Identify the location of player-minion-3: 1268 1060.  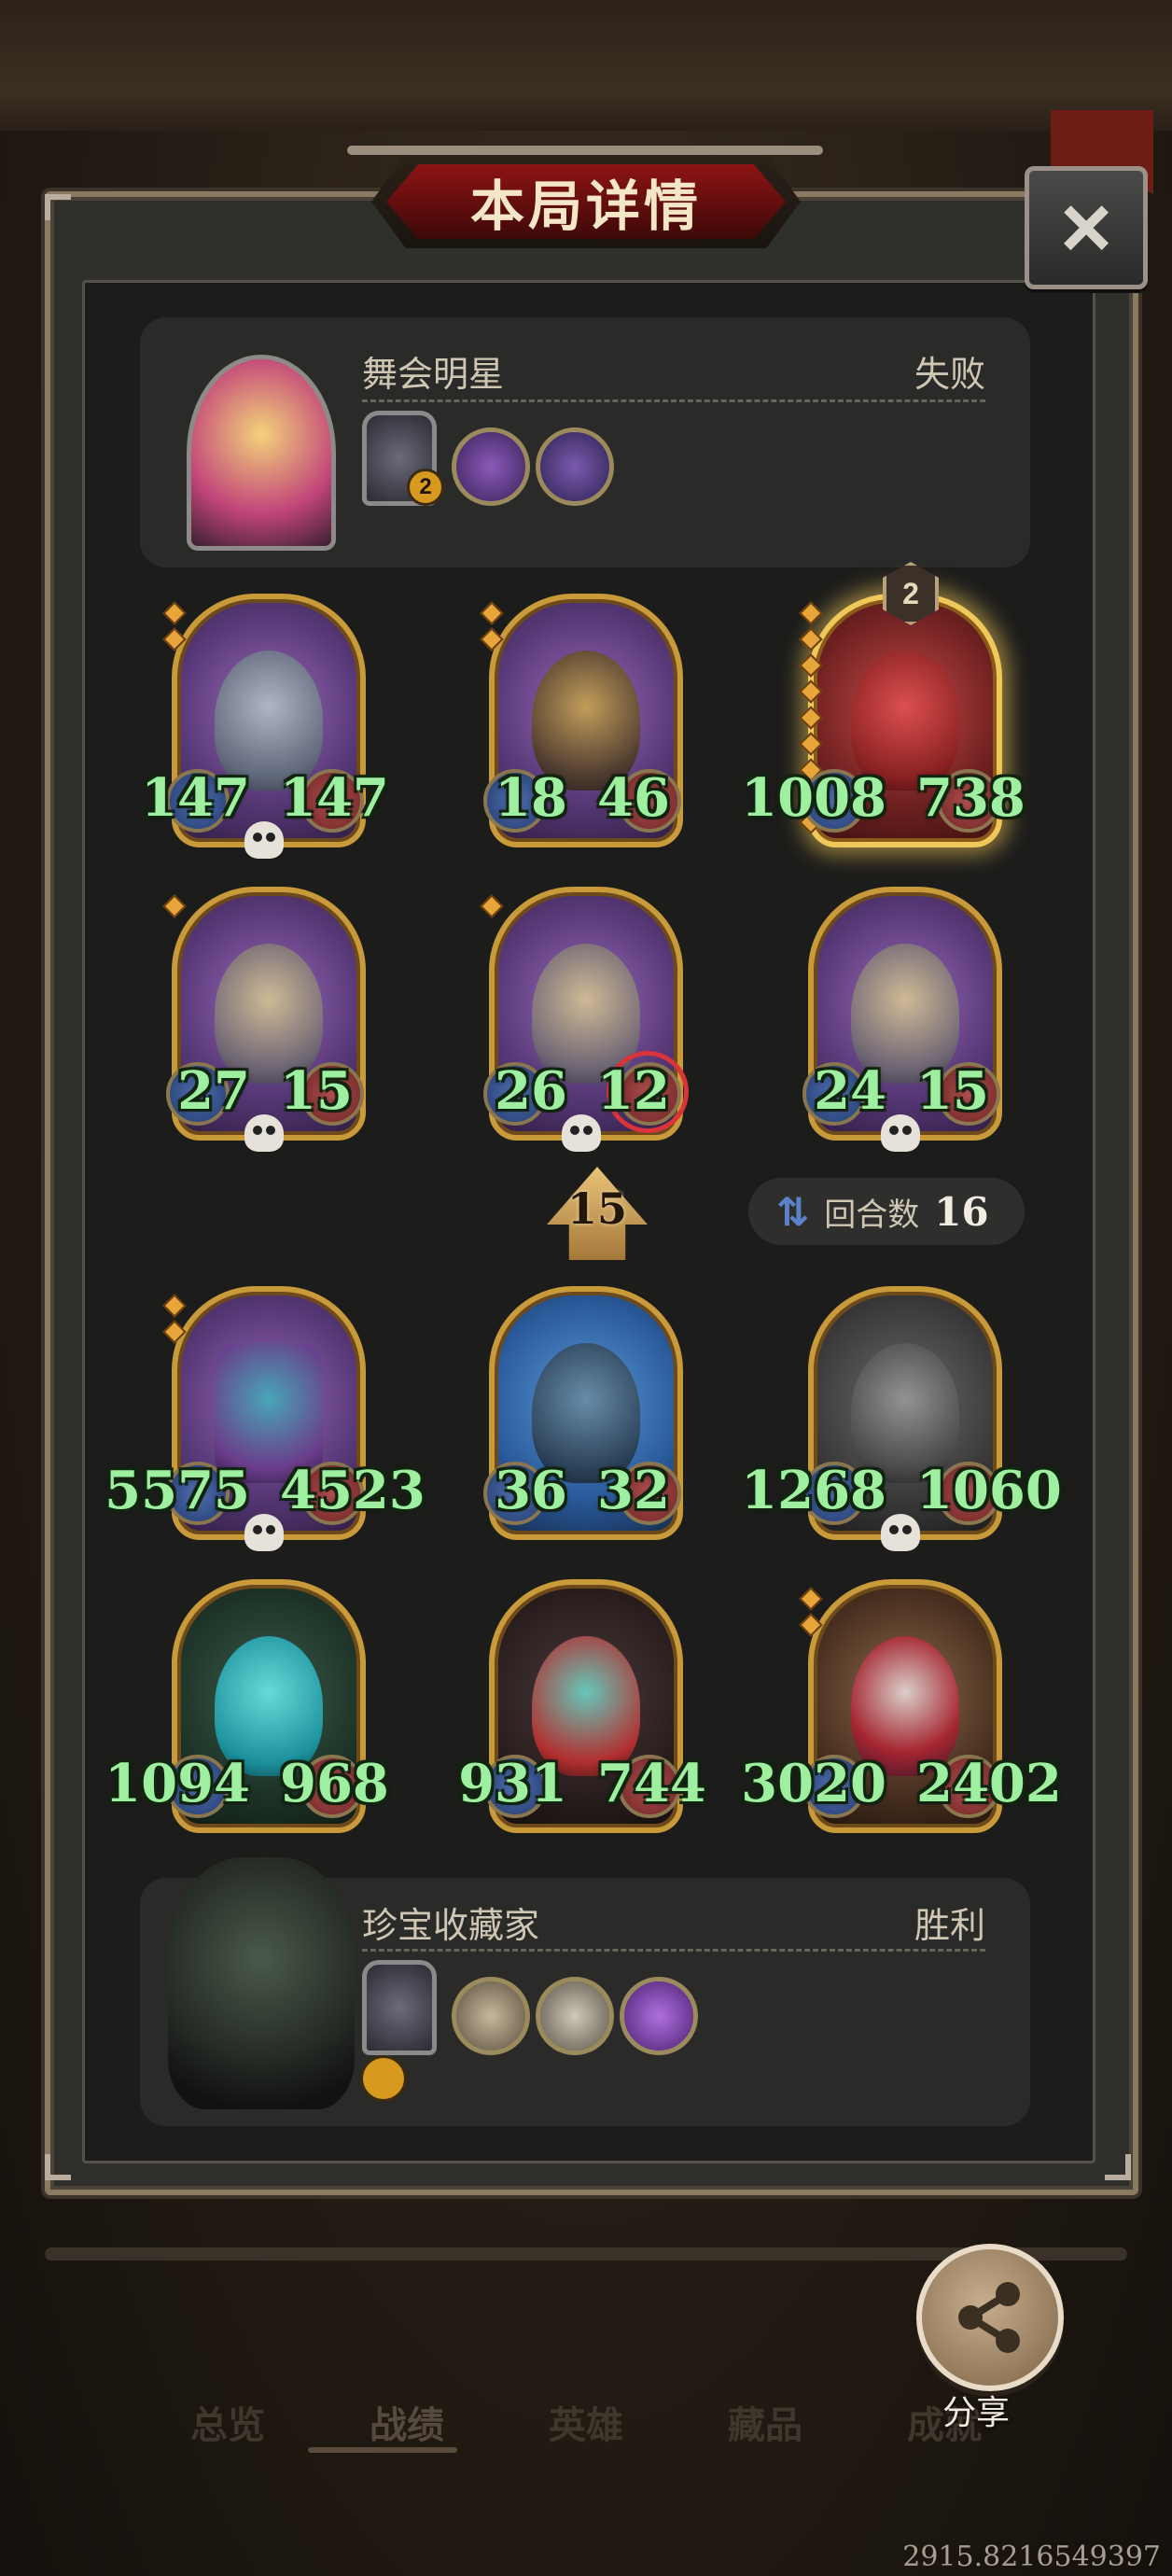
(901, 1418).